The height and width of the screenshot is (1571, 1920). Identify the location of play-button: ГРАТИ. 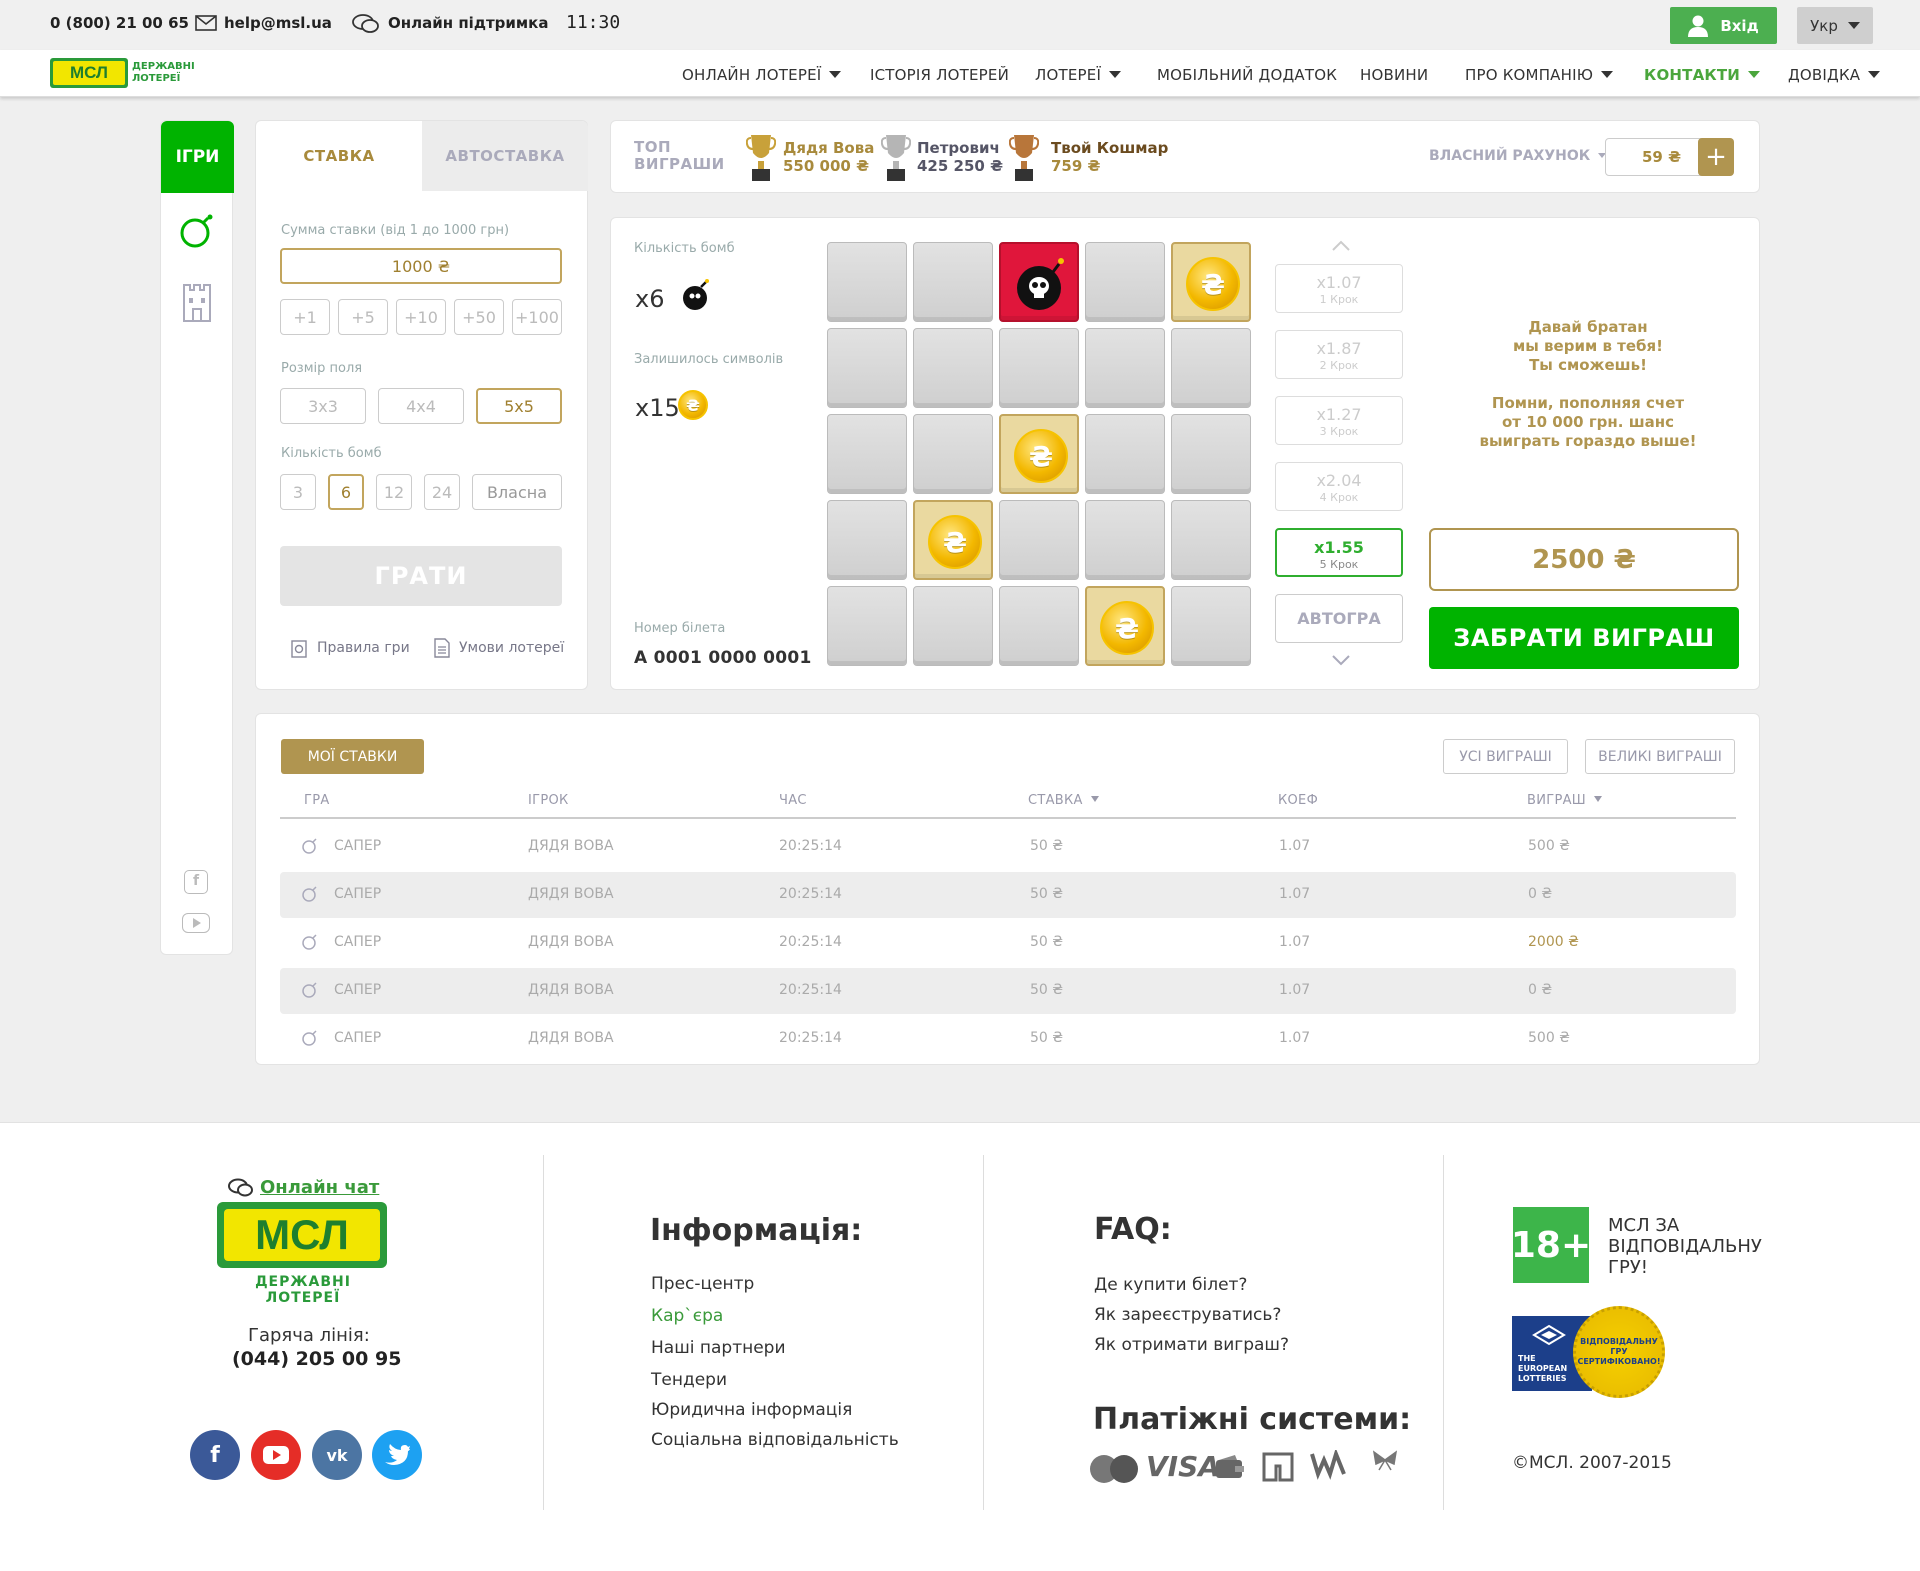
(421, 576).